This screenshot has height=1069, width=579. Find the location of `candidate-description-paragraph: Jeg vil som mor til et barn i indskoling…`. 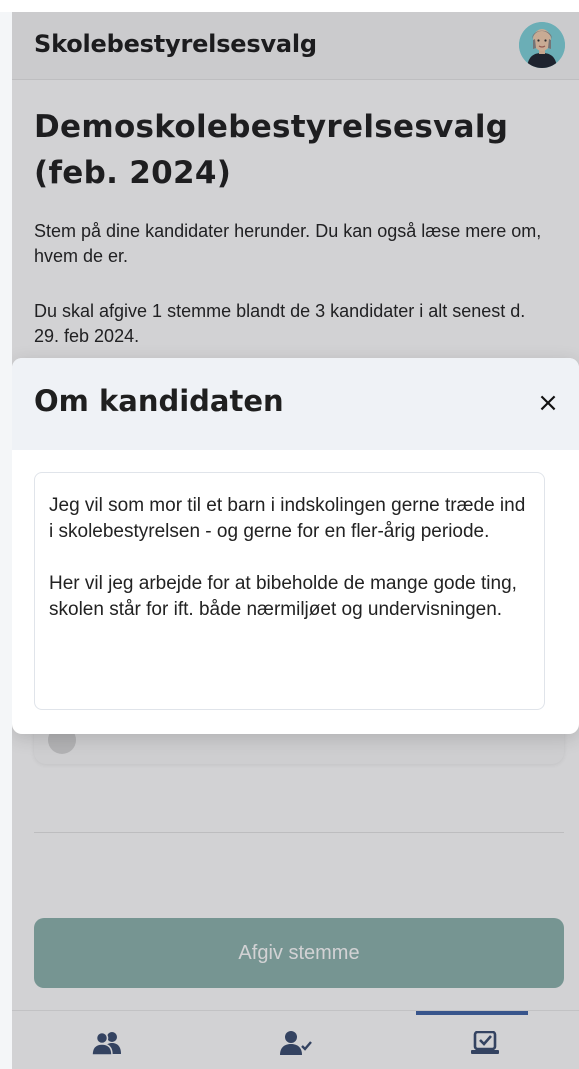

candidate-description-paragraph: Jeg vil som mor til et barn i indskoling… is located at coordinates (287, 518).